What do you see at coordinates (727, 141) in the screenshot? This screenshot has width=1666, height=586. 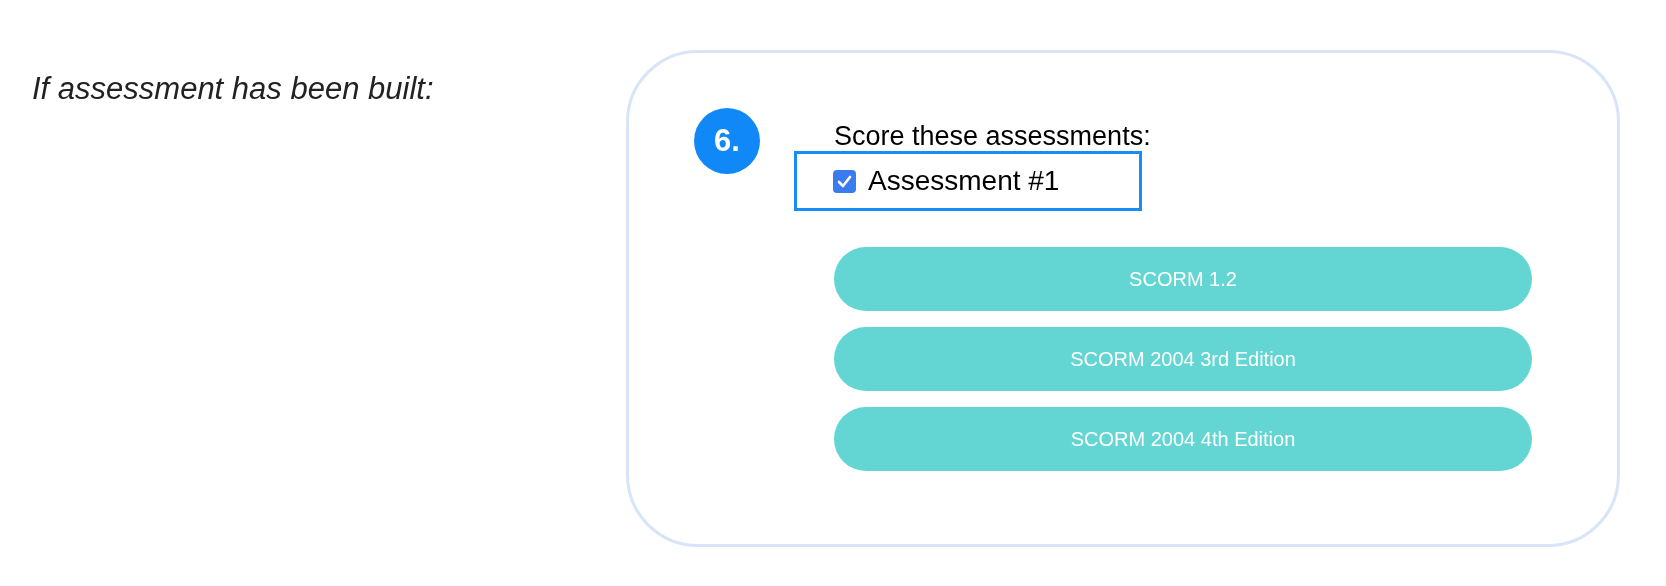 I see `step-number-badge: 6.` at bounding box center [727, 141].